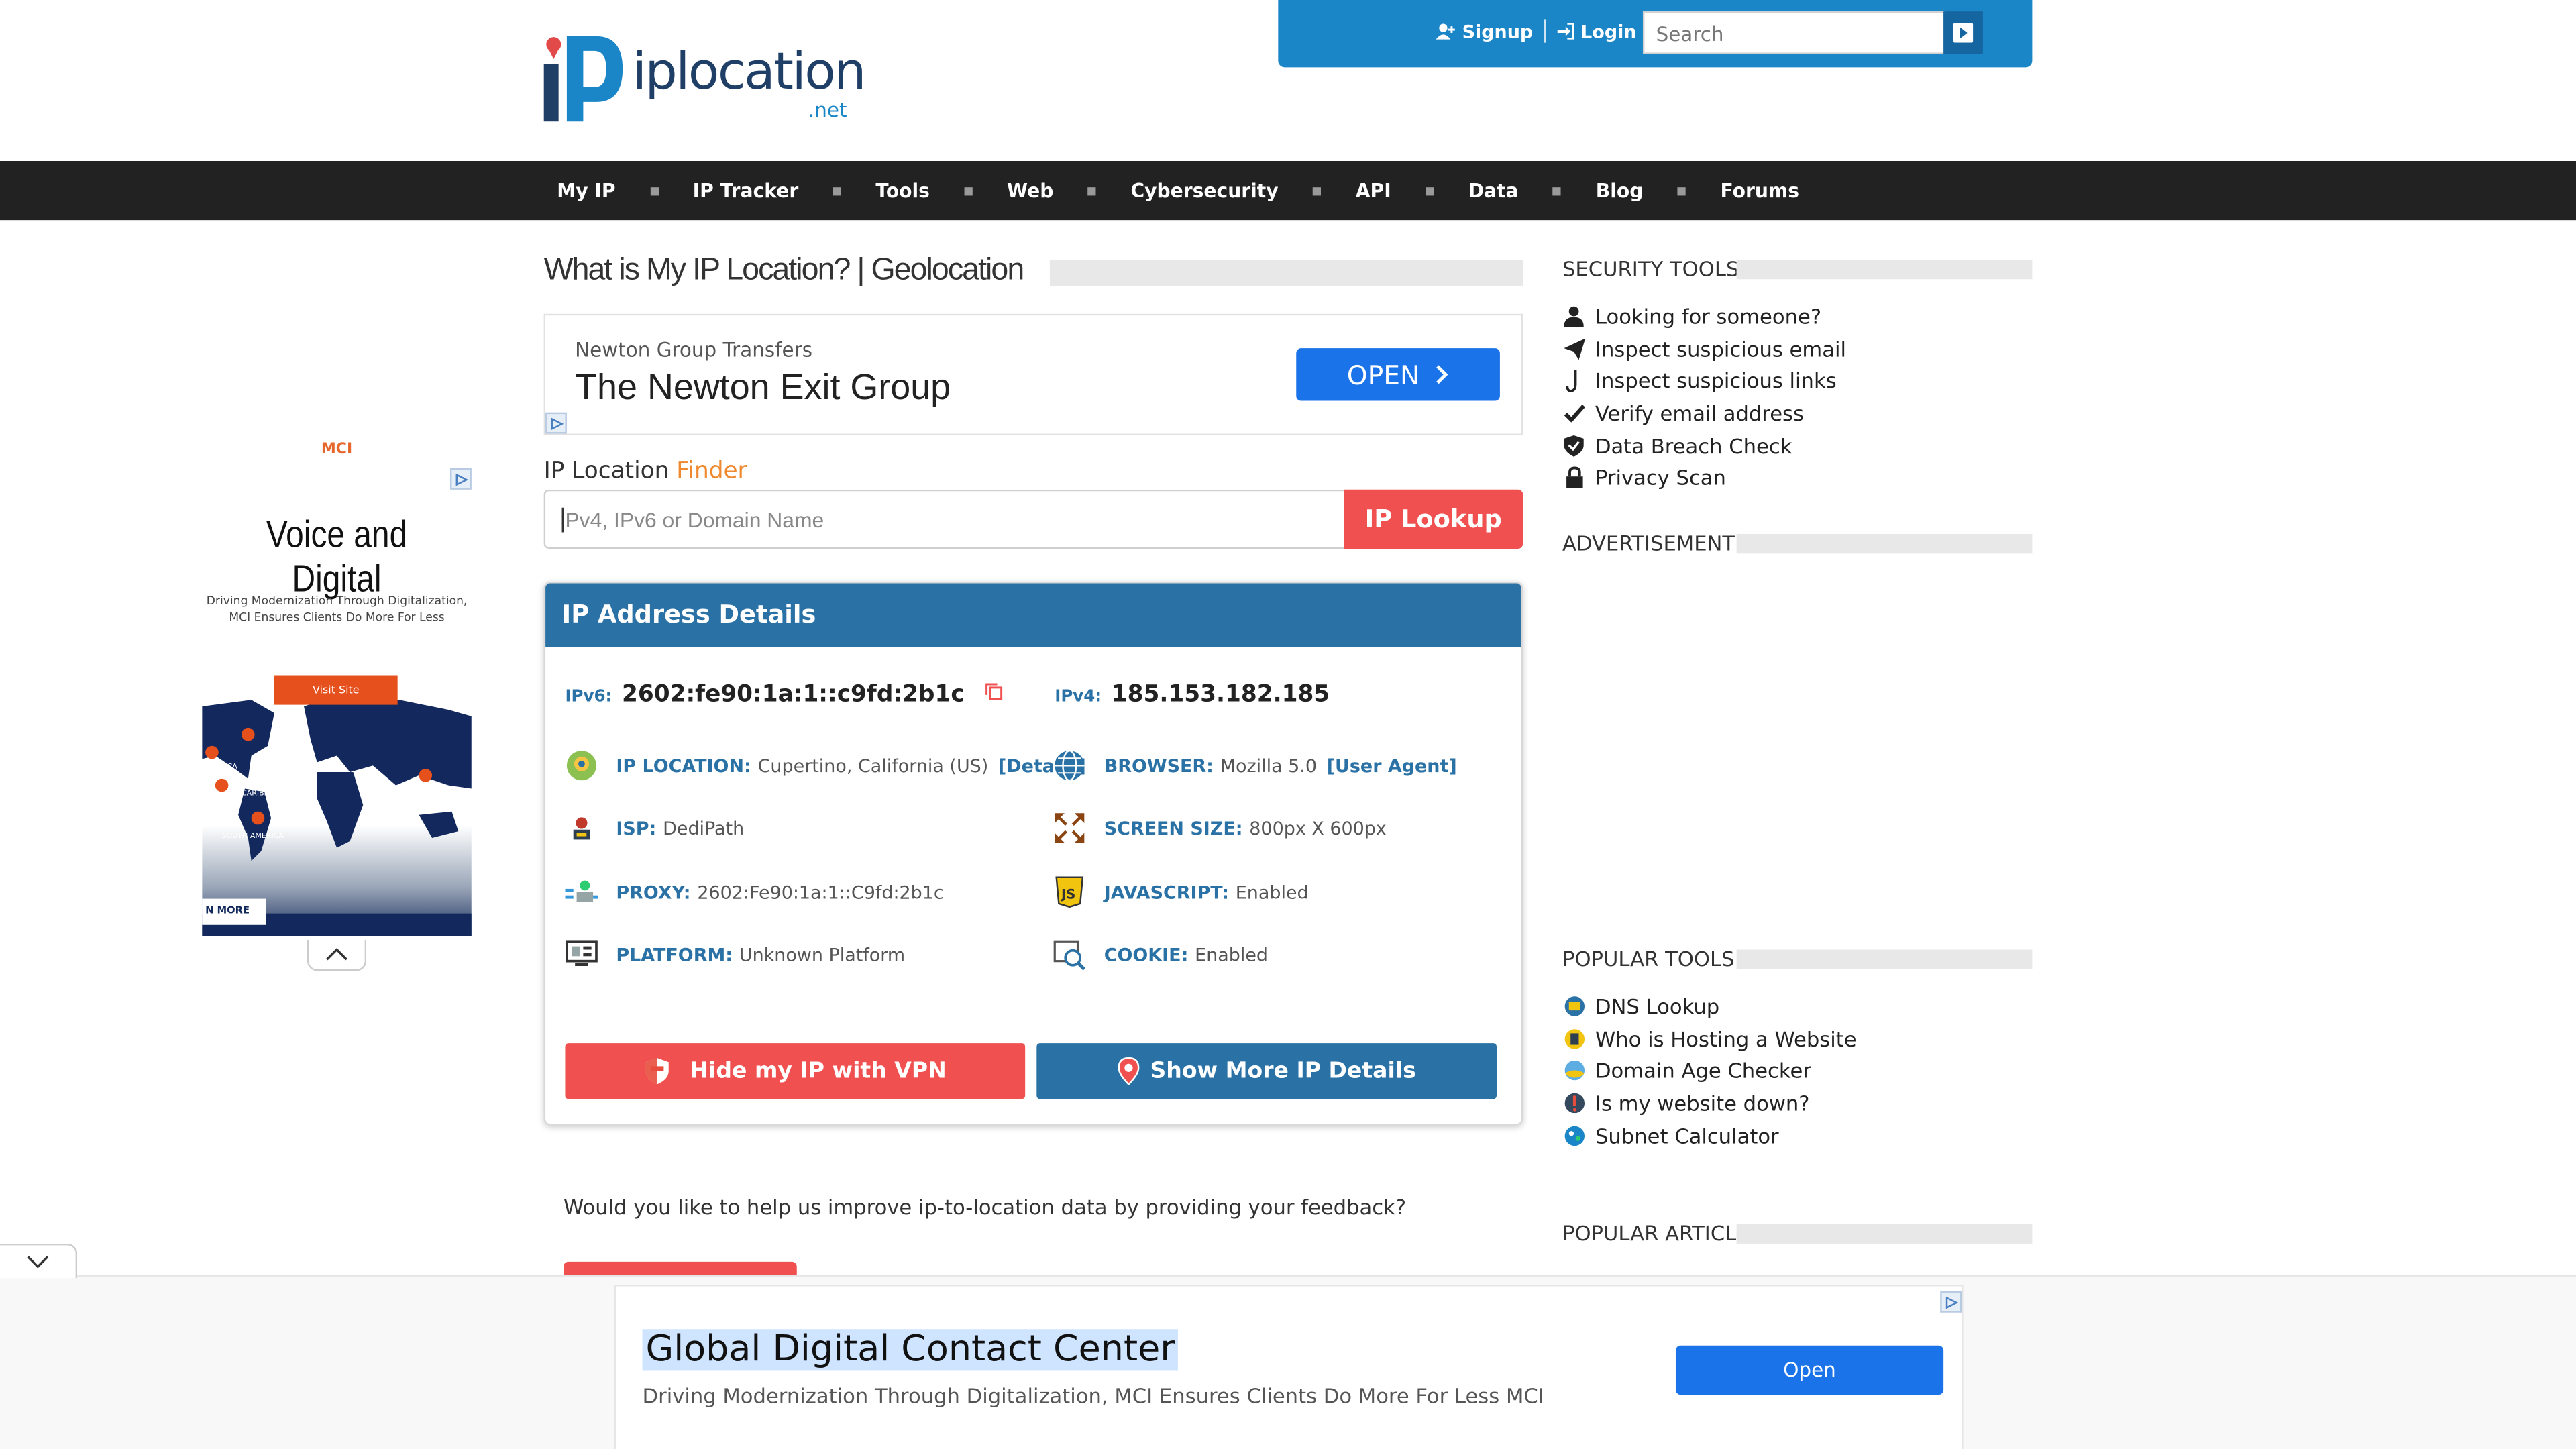 This screenshot has width=2576, height=1449. Describe the element at coordinates (1204, 190) in the screenshot. I see `nav-cybersecurity: Cybersecurity` at that location.